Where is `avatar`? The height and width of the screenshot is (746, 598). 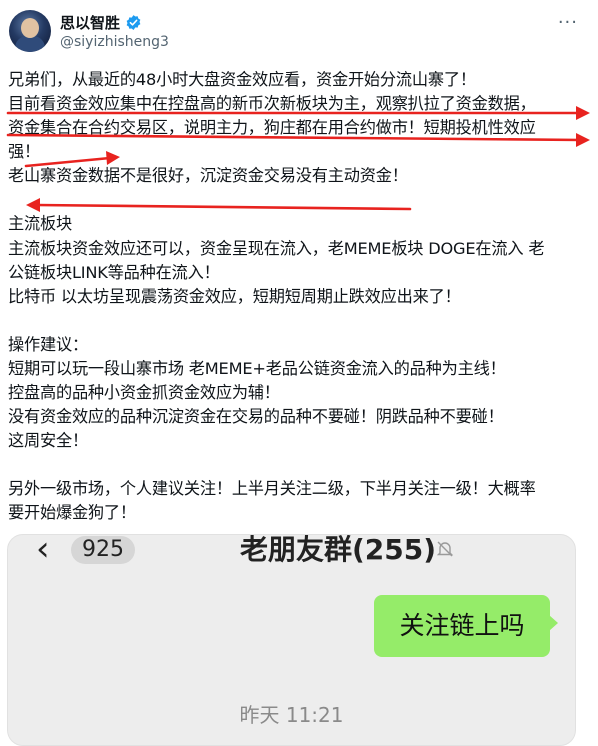
avatar is located at coordinates (30, 31).